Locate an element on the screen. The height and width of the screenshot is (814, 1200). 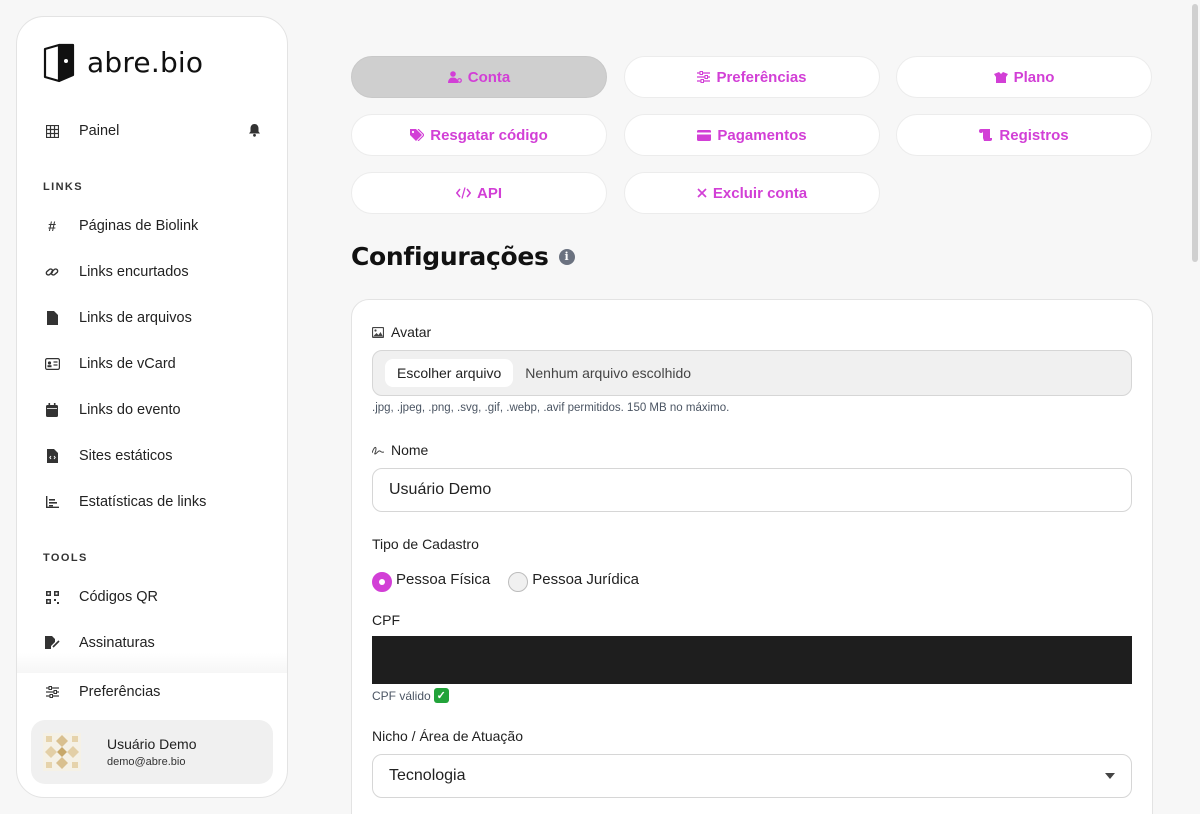
radio-label: Pessoa Física is located at coordinates (443, 579).